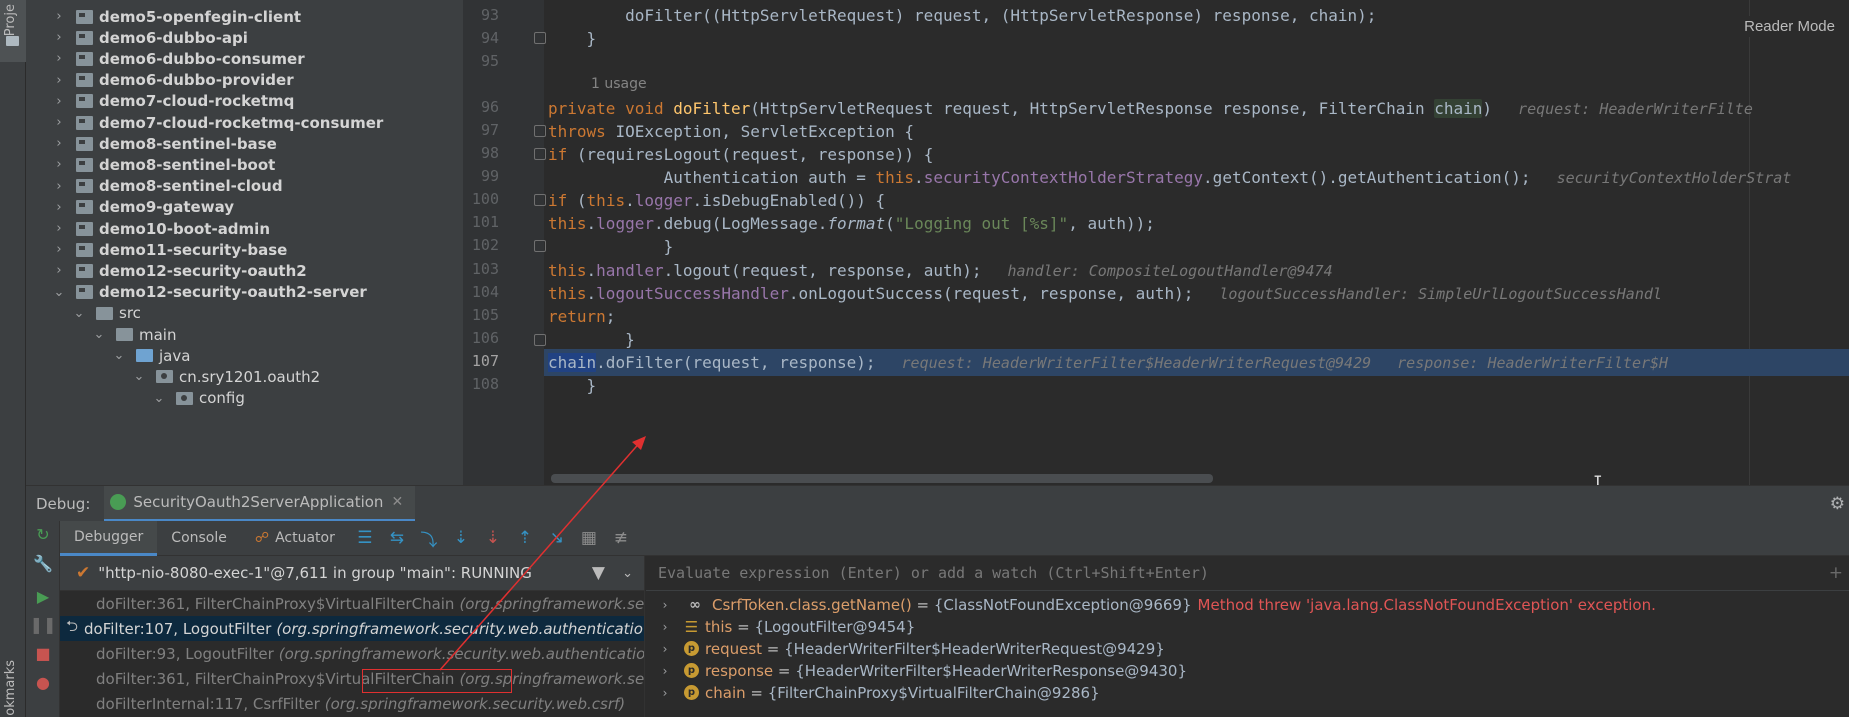 The height and width of the screenshot is (717, 1849). What do you see at coordinates (175, 355) in the screenshot?
I see `tree-item-label: java` at bounding box center [175, 355].